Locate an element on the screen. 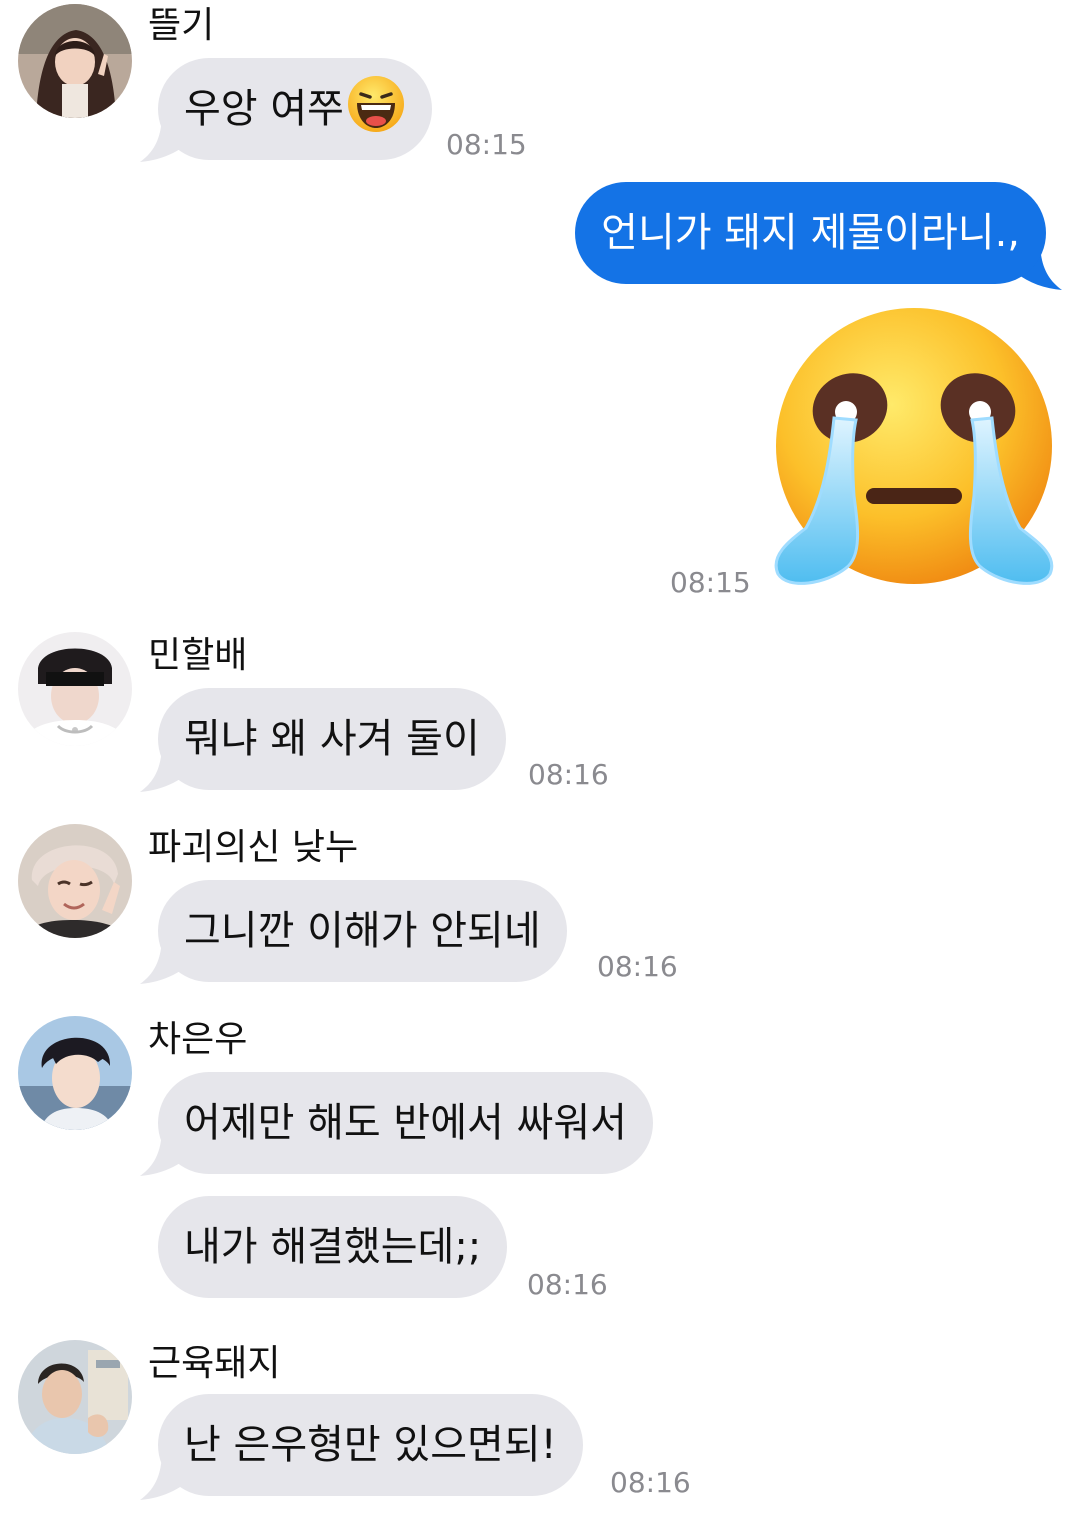  message-text: 언니가 돼지 제물이라니., is located at coordinates (810, 233).